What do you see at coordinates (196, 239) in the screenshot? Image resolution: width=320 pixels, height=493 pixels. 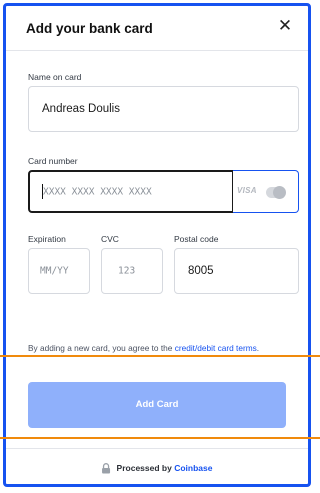 I see `postal-code-label: Postal code` at bounding box center [196, 239].